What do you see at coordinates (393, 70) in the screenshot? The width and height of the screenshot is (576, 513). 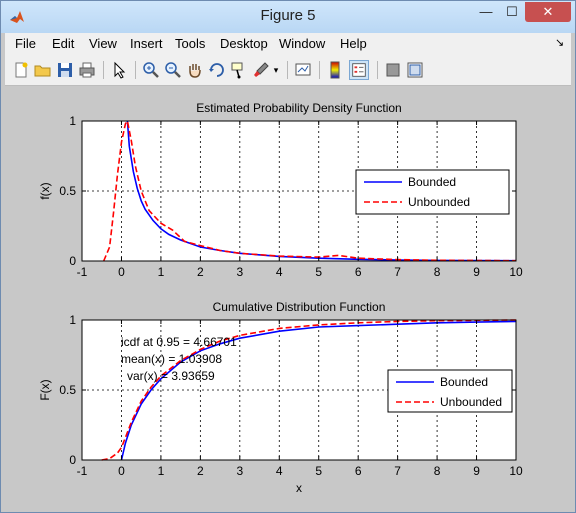 I see `hide-plot-tools-icon` at bounding box center [393, 70].